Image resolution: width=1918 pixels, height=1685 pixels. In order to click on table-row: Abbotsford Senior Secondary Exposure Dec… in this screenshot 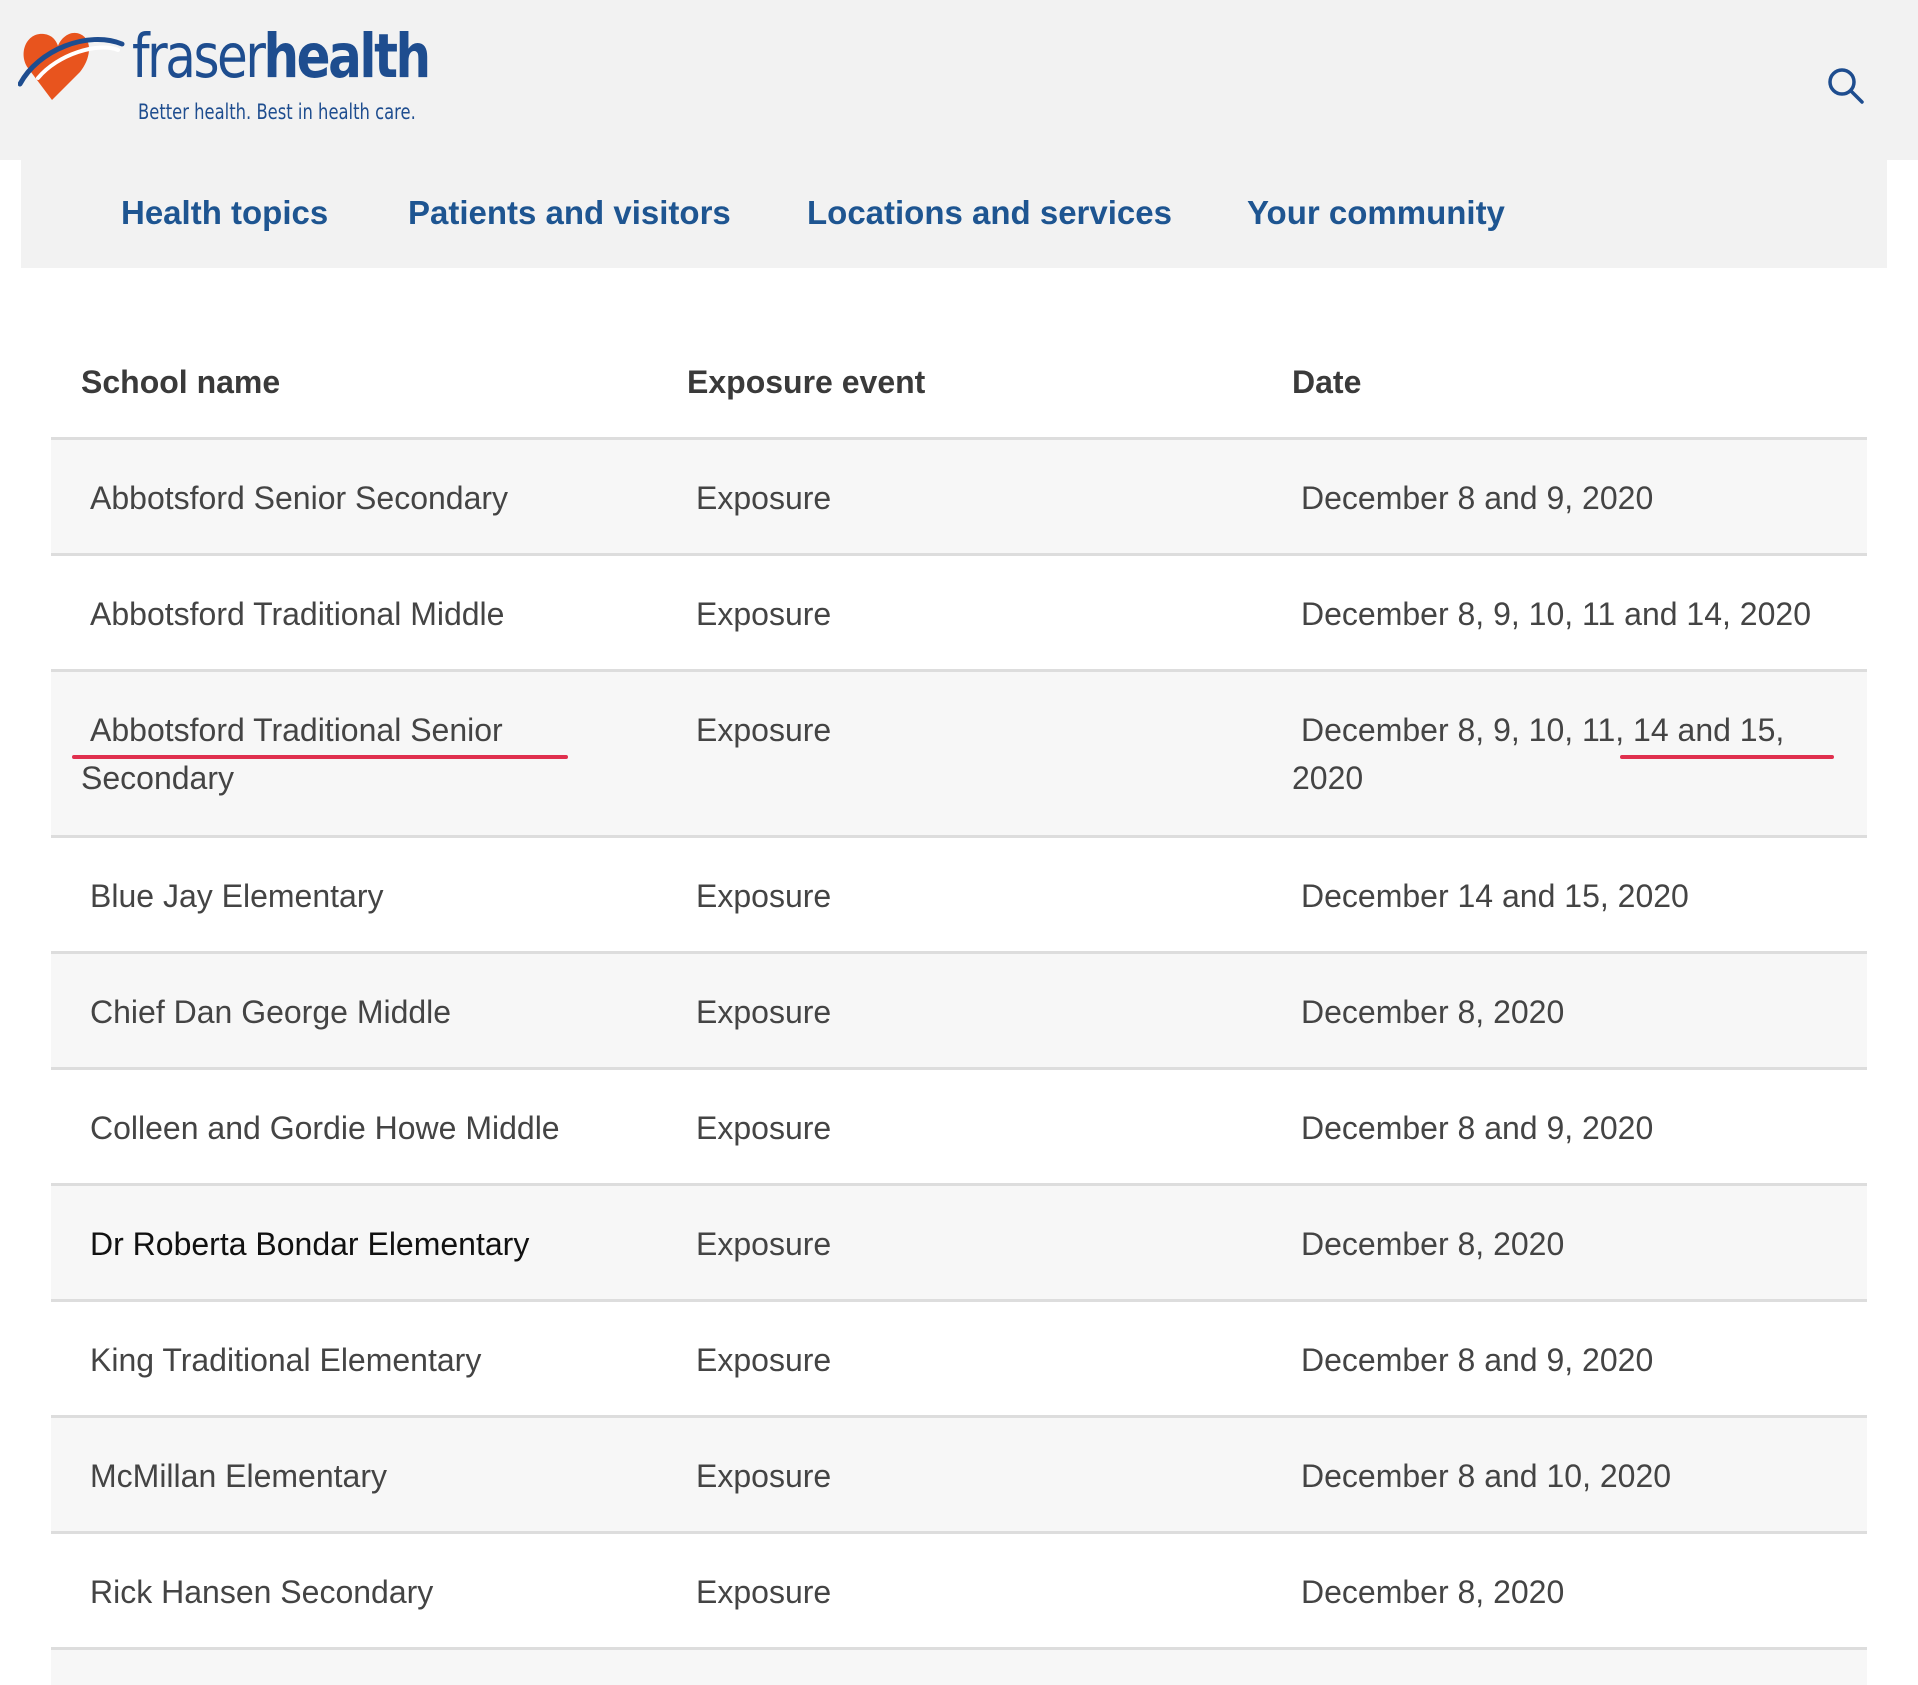, I will do `click(959, 498)`.